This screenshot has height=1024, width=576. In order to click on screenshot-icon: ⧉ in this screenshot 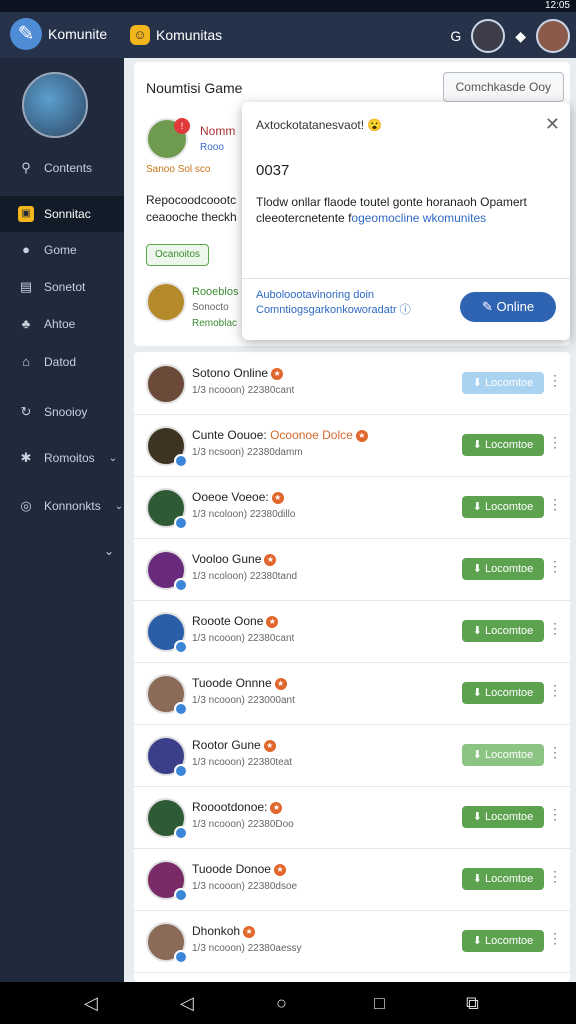, I will do `click(472, 1003)`.